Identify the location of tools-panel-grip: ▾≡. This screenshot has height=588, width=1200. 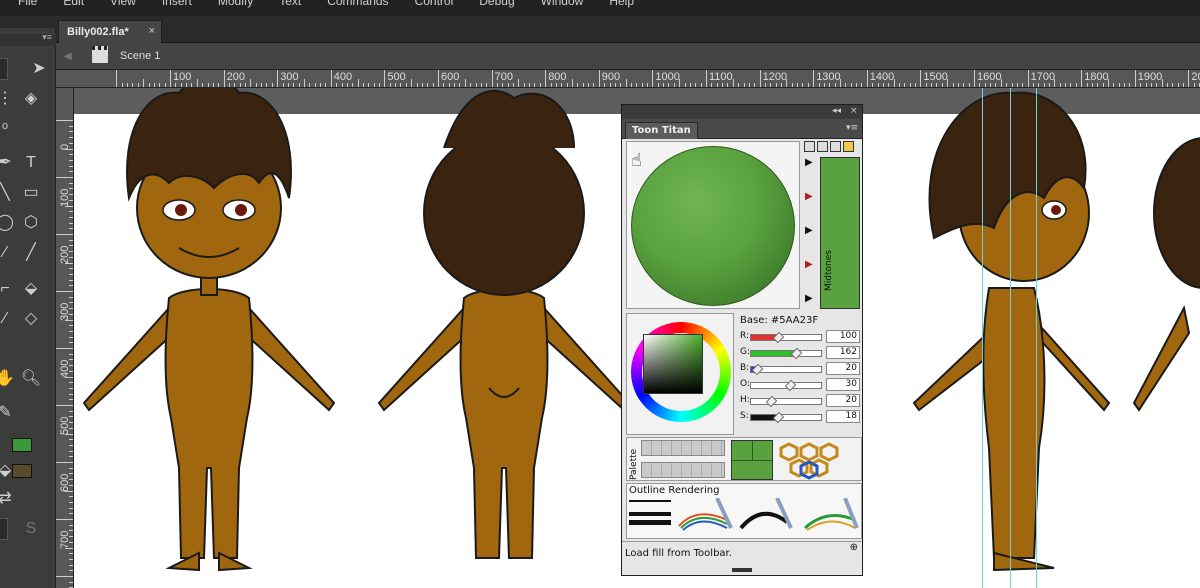
(28, 39).